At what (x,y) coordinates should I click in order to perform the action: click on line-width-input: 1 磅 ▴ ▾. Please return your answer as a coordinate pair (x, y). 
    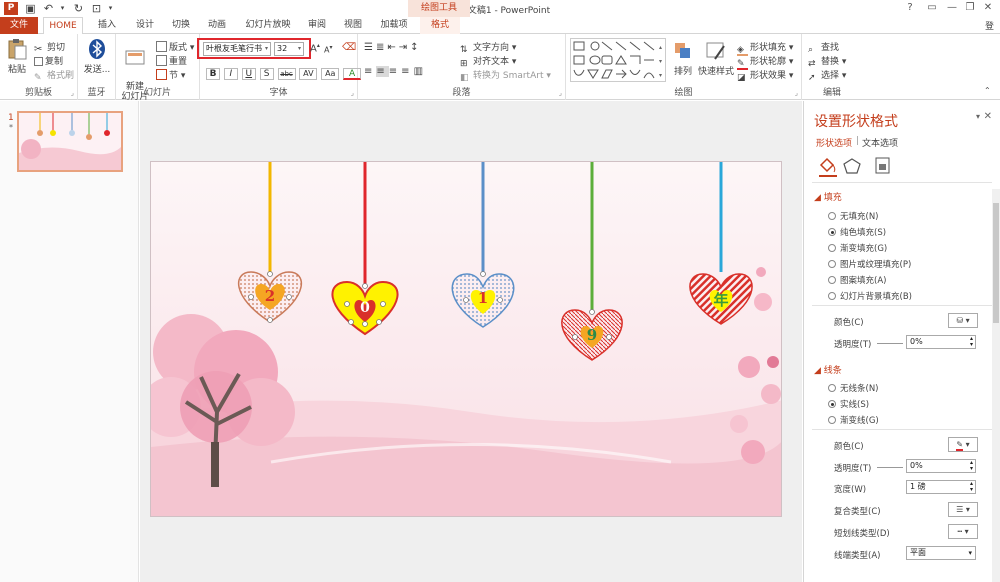
    Looking at the image, I should click on (941, 487).